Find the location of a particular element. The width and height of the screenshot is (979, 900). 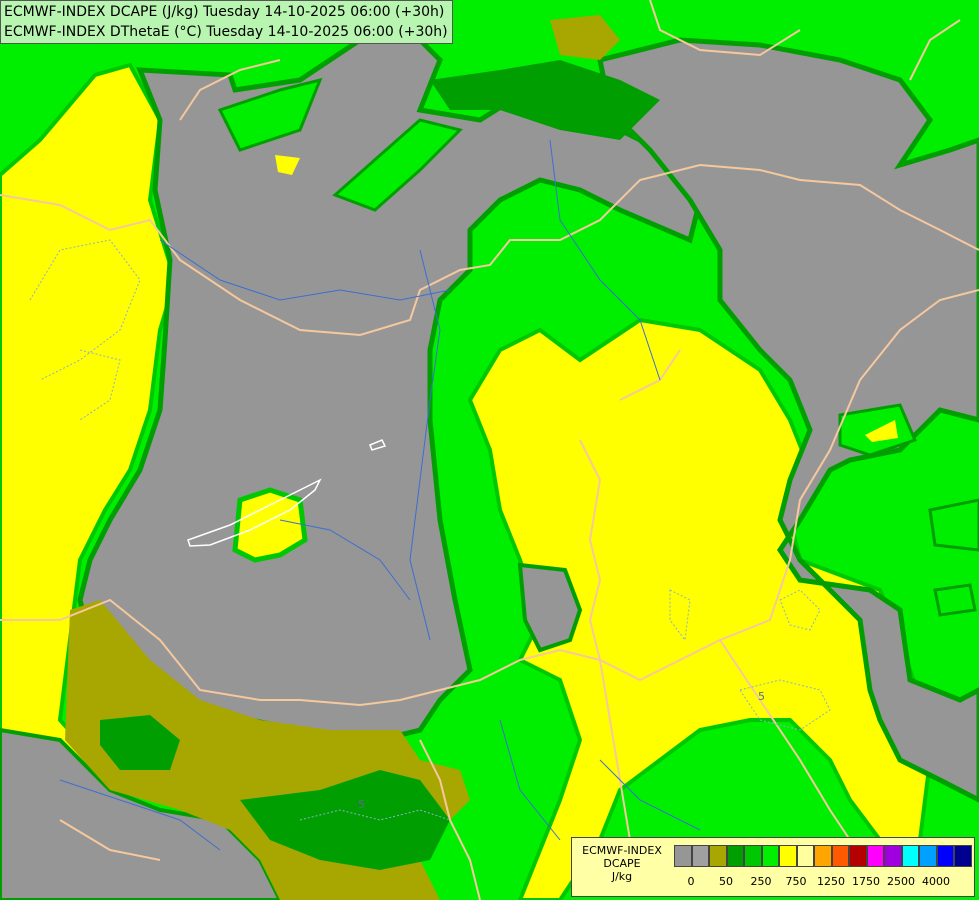

legend-swatches is located at coordinates (823, 856).